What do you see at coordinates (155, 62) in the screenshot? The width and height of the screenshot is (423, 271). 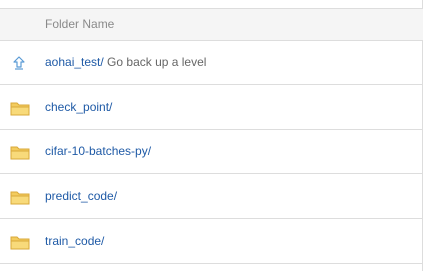 I see `go-back-hint: Go back up a level` at bounding box center [155, 62].